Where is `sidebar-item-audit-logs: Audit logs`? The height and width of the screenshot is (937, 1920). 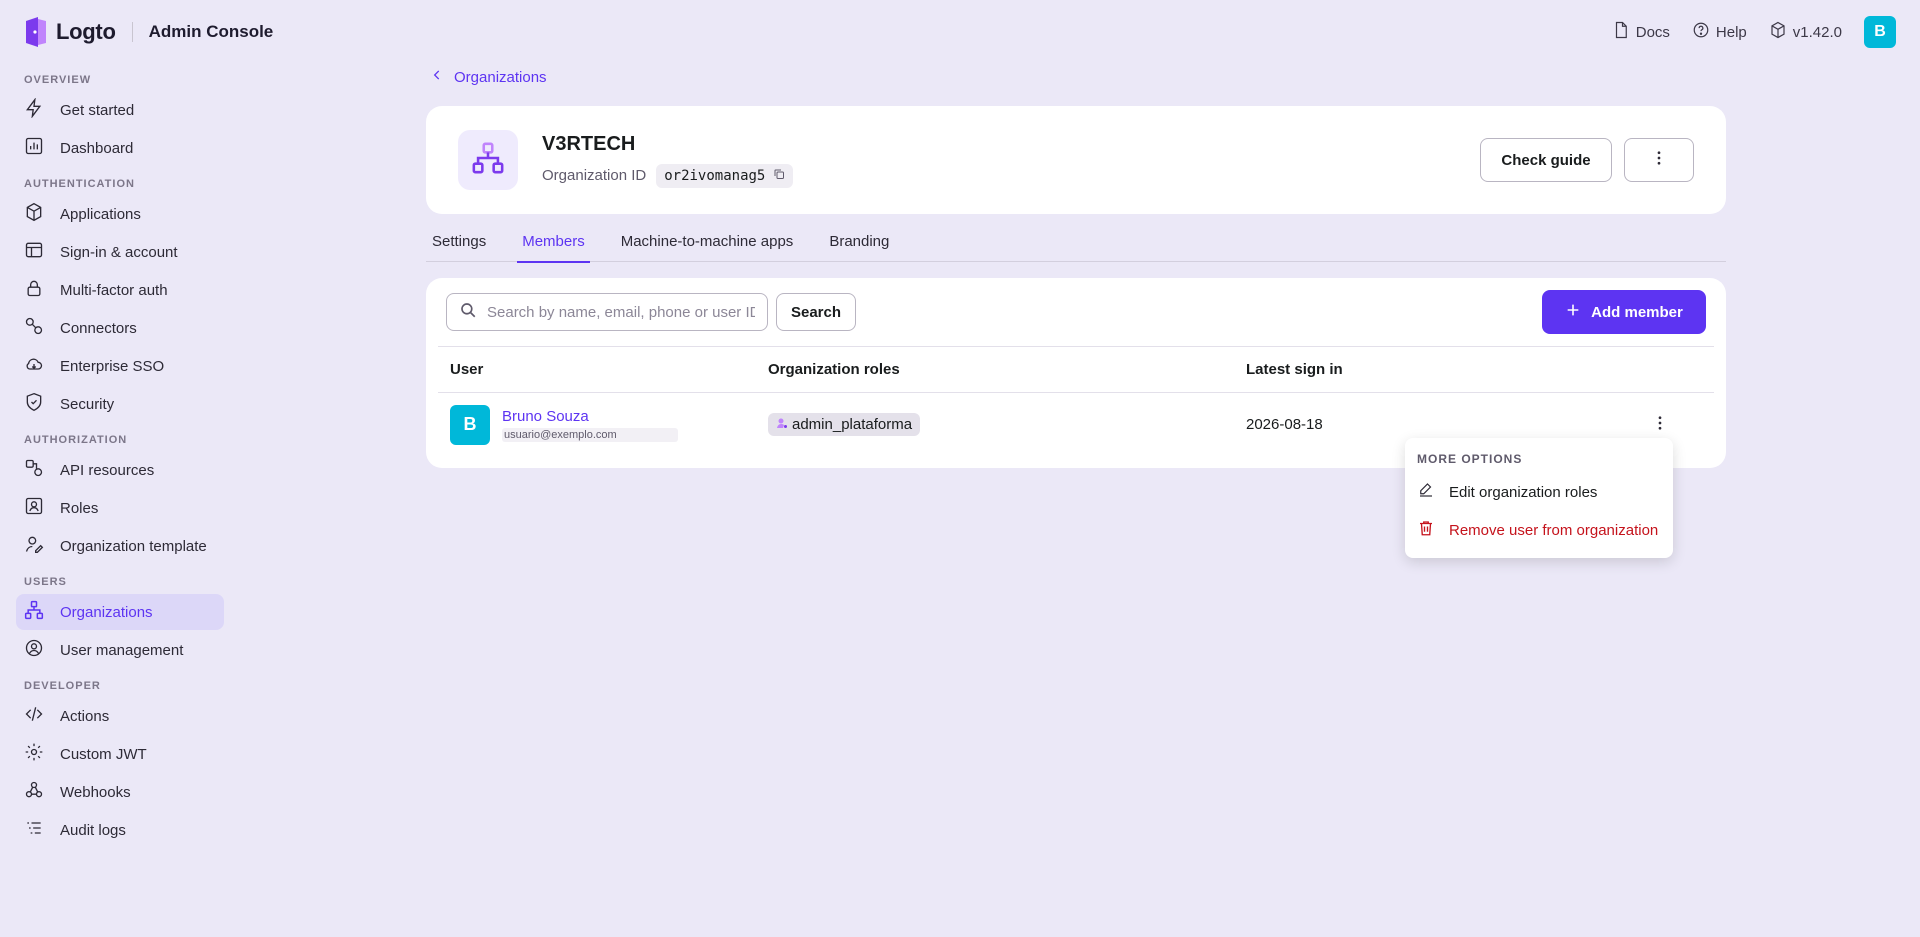 sidebar-item-audit-logs: Audit logs is located at coordinates (120, 830).